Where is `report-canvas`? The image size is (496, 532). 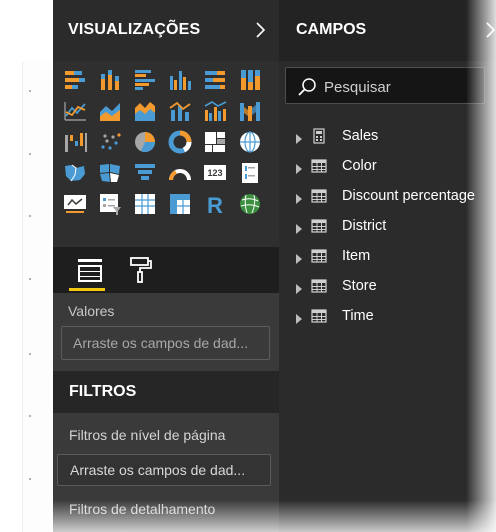 report-canvas is located at coordinates (26, 266).